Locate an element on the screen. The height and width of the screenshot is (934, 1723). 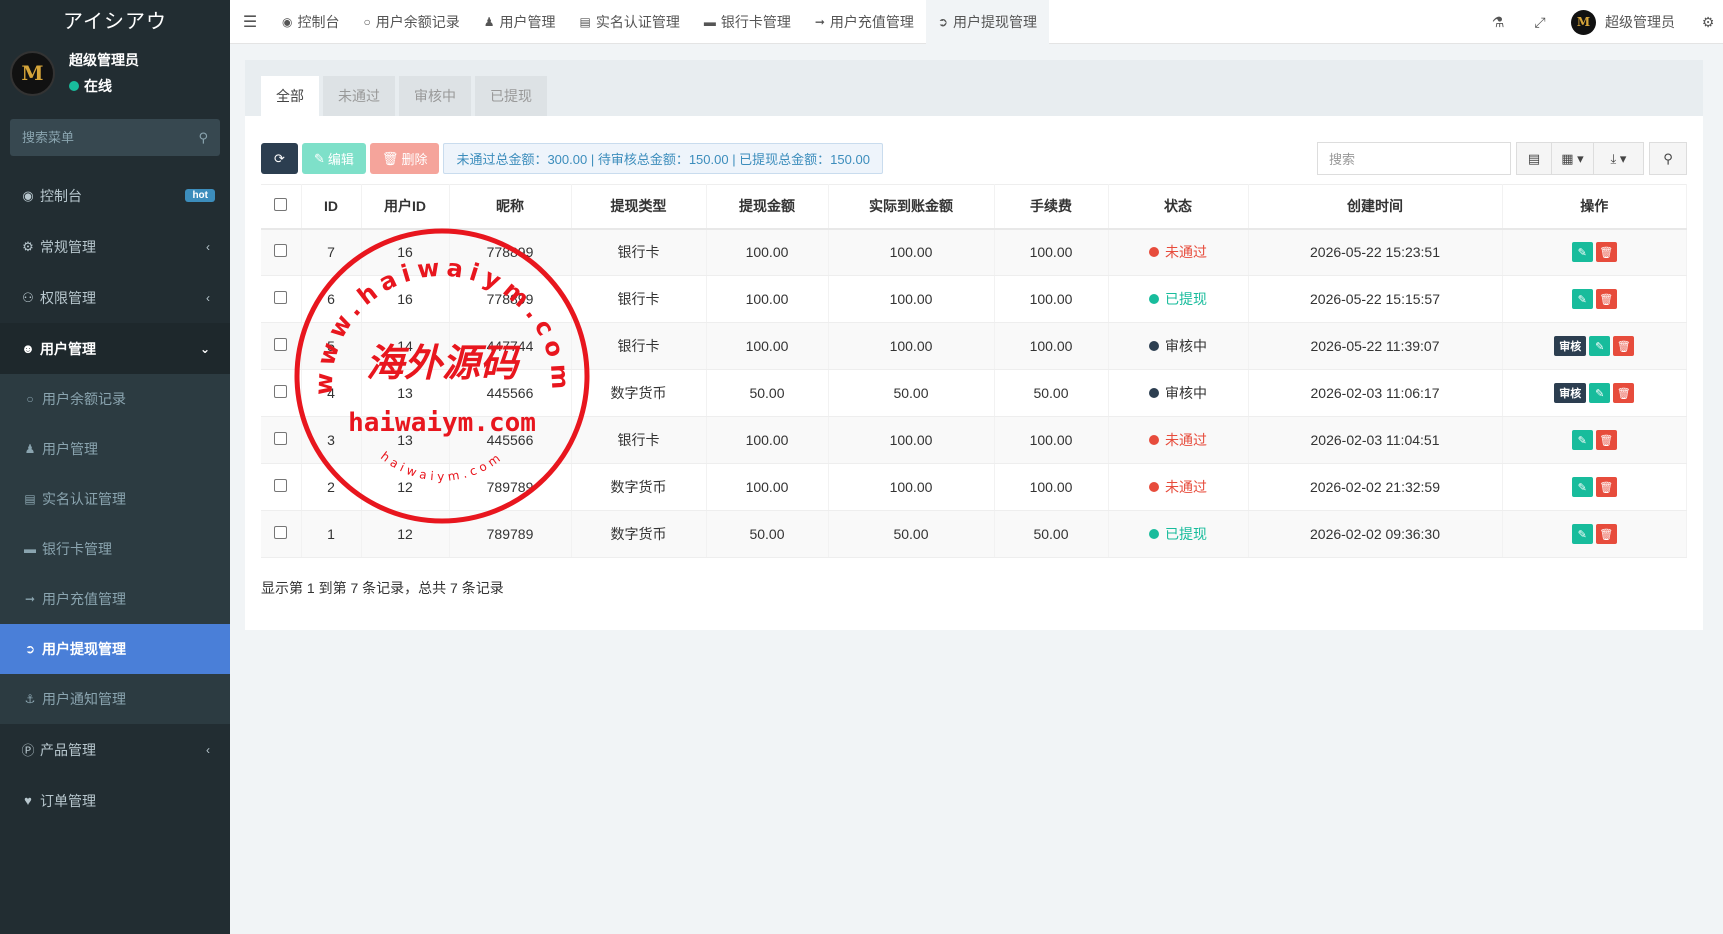
hot-badge: hot is located at coordinates (200, 195).